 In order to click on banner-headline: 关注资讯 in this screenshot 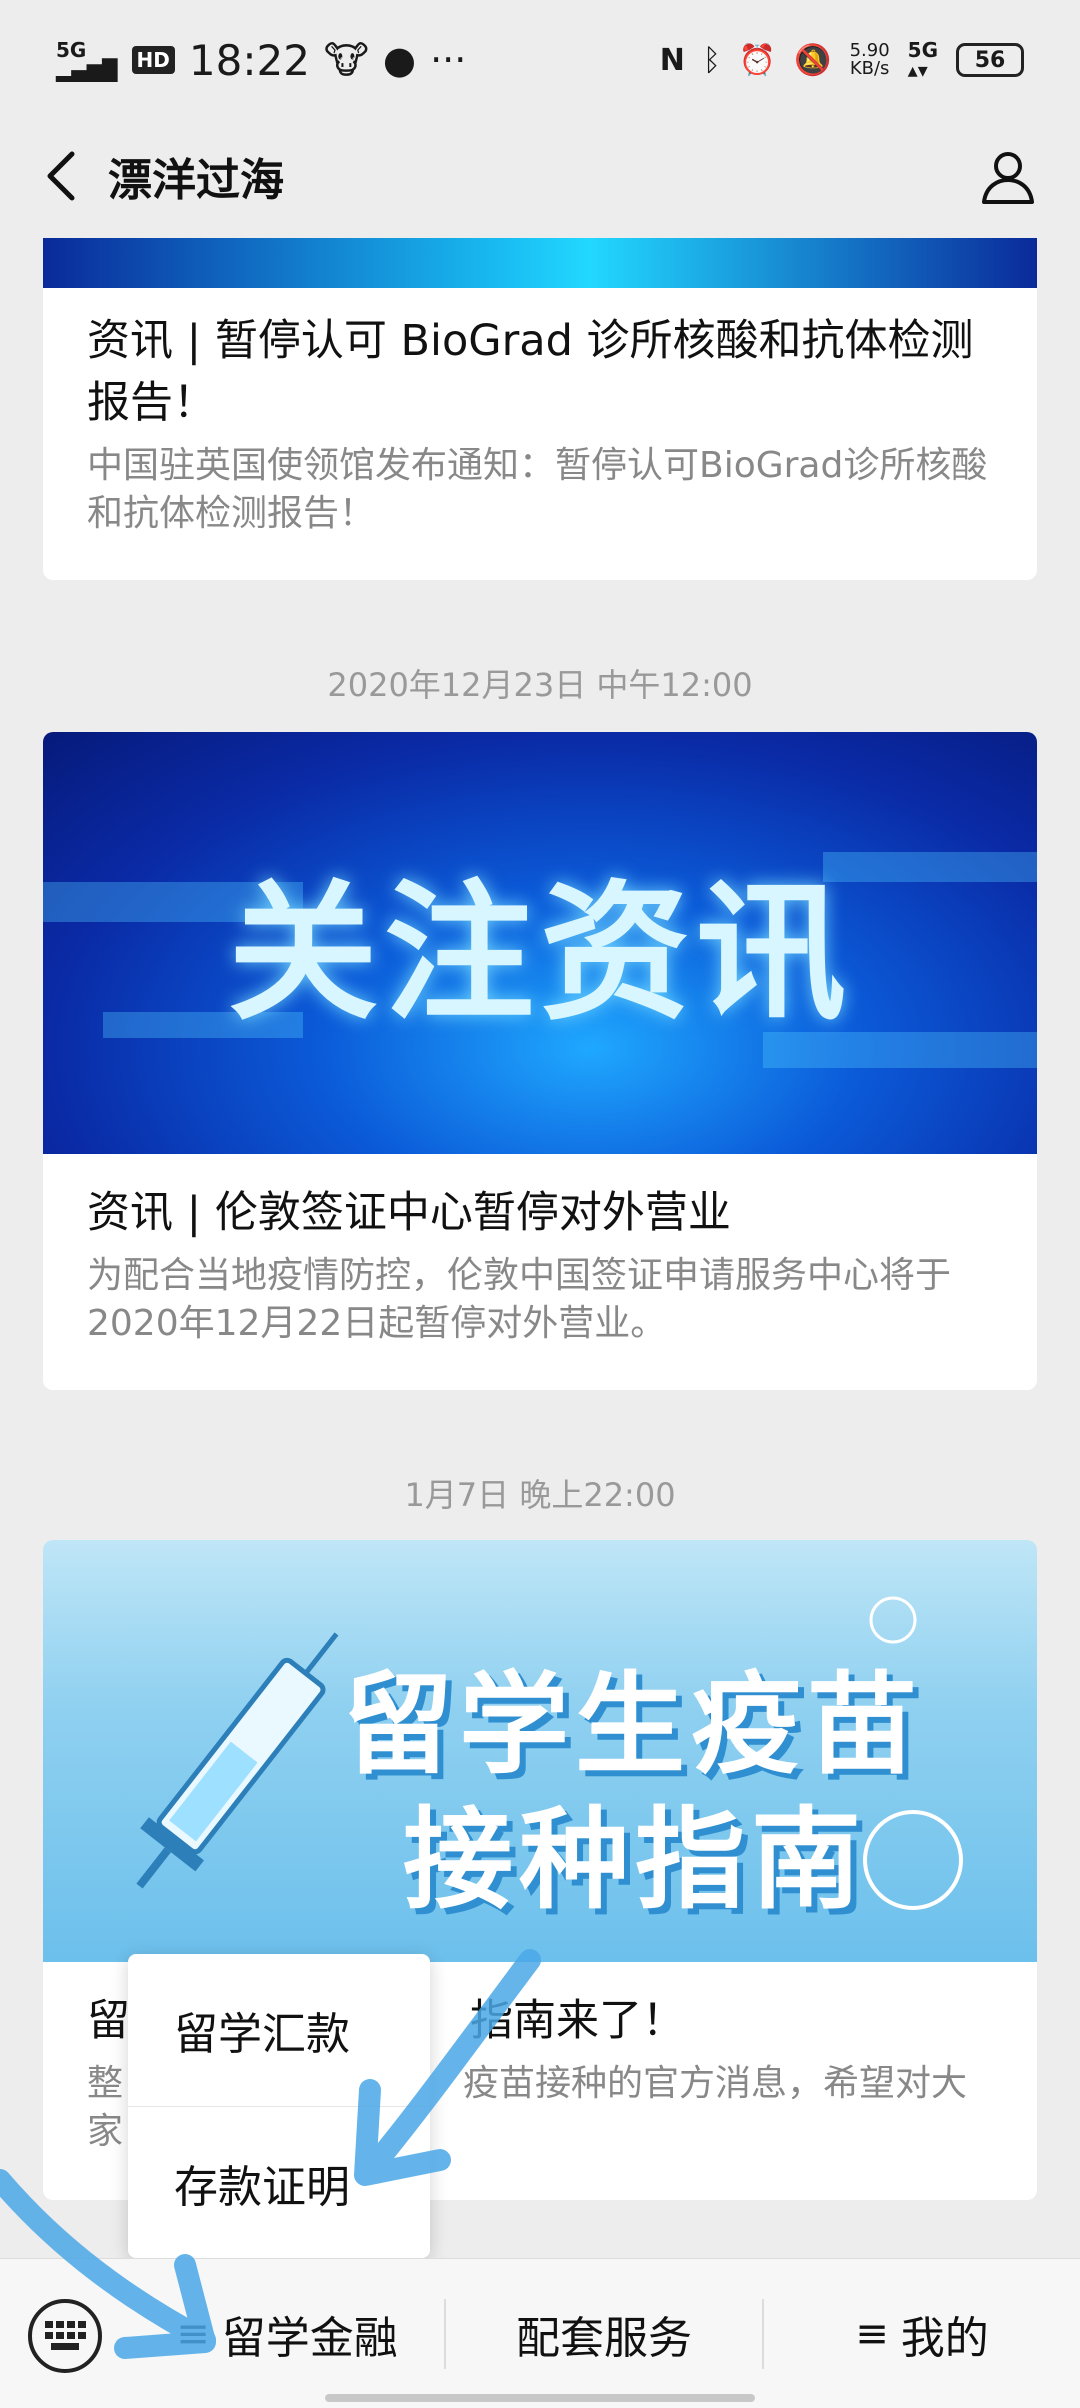, I will do `click(539, 954)`.